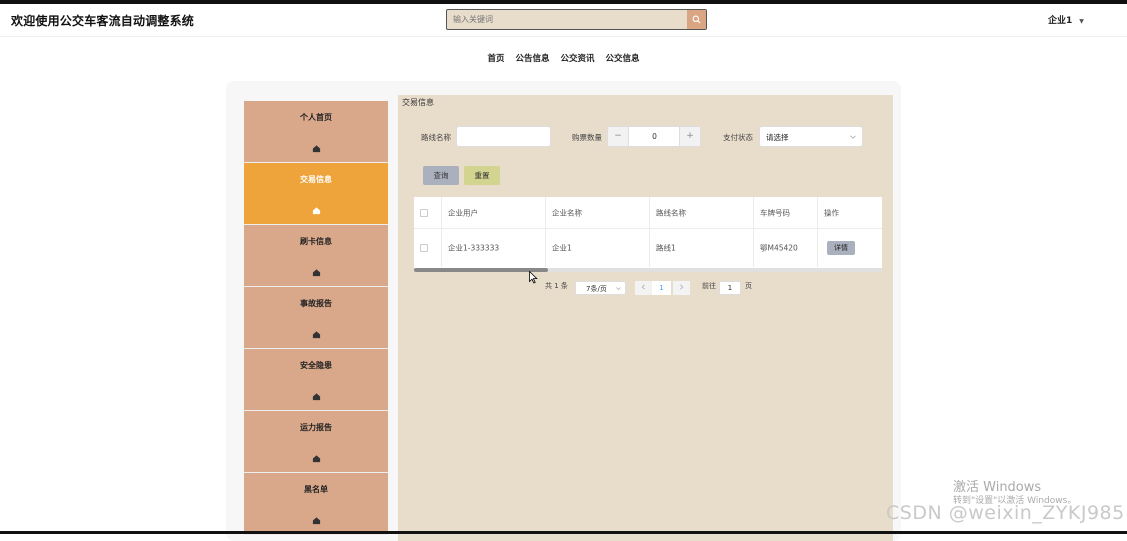 This screenshot has width=1127, height=541. Describe the element at coordinates (503, 136) in the screenshot. I see `route-name-input` at that location.